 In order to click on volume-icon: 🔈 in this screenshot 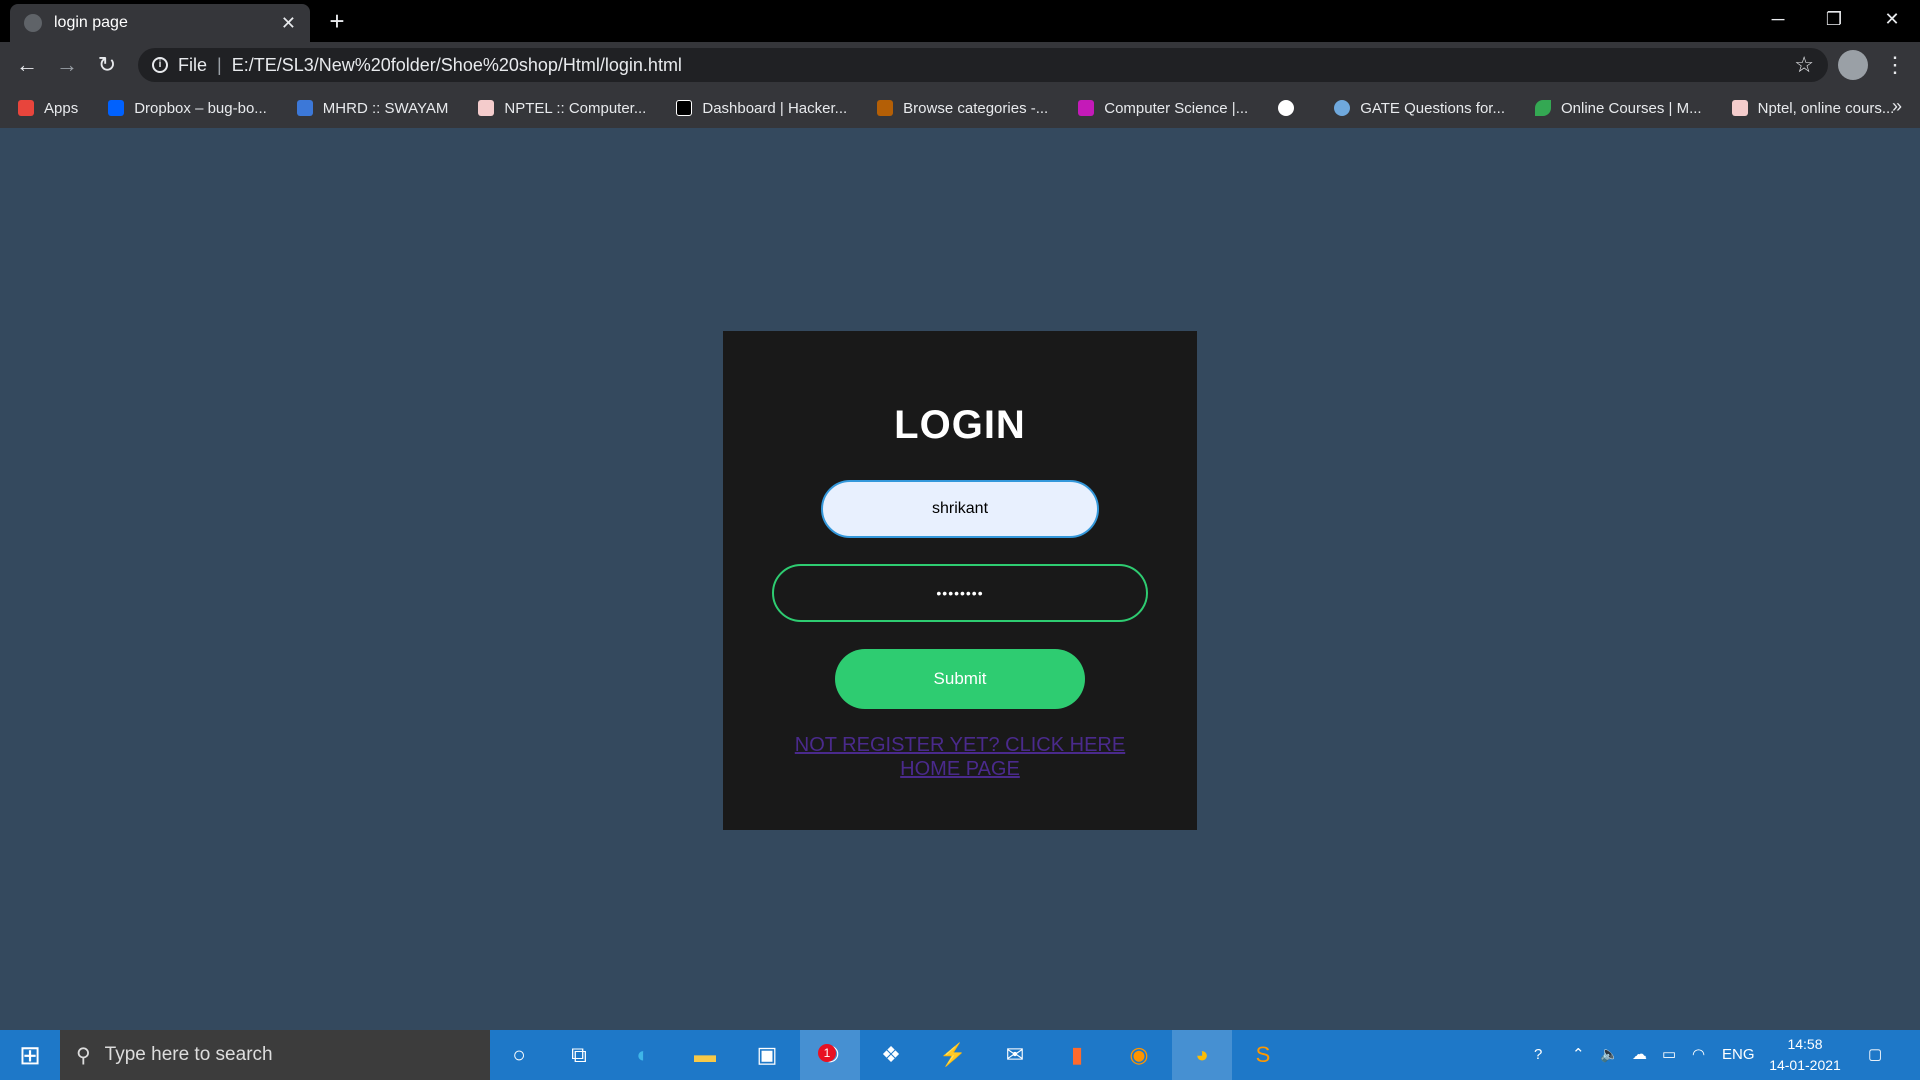, I will do `click(1609, 1055)`.